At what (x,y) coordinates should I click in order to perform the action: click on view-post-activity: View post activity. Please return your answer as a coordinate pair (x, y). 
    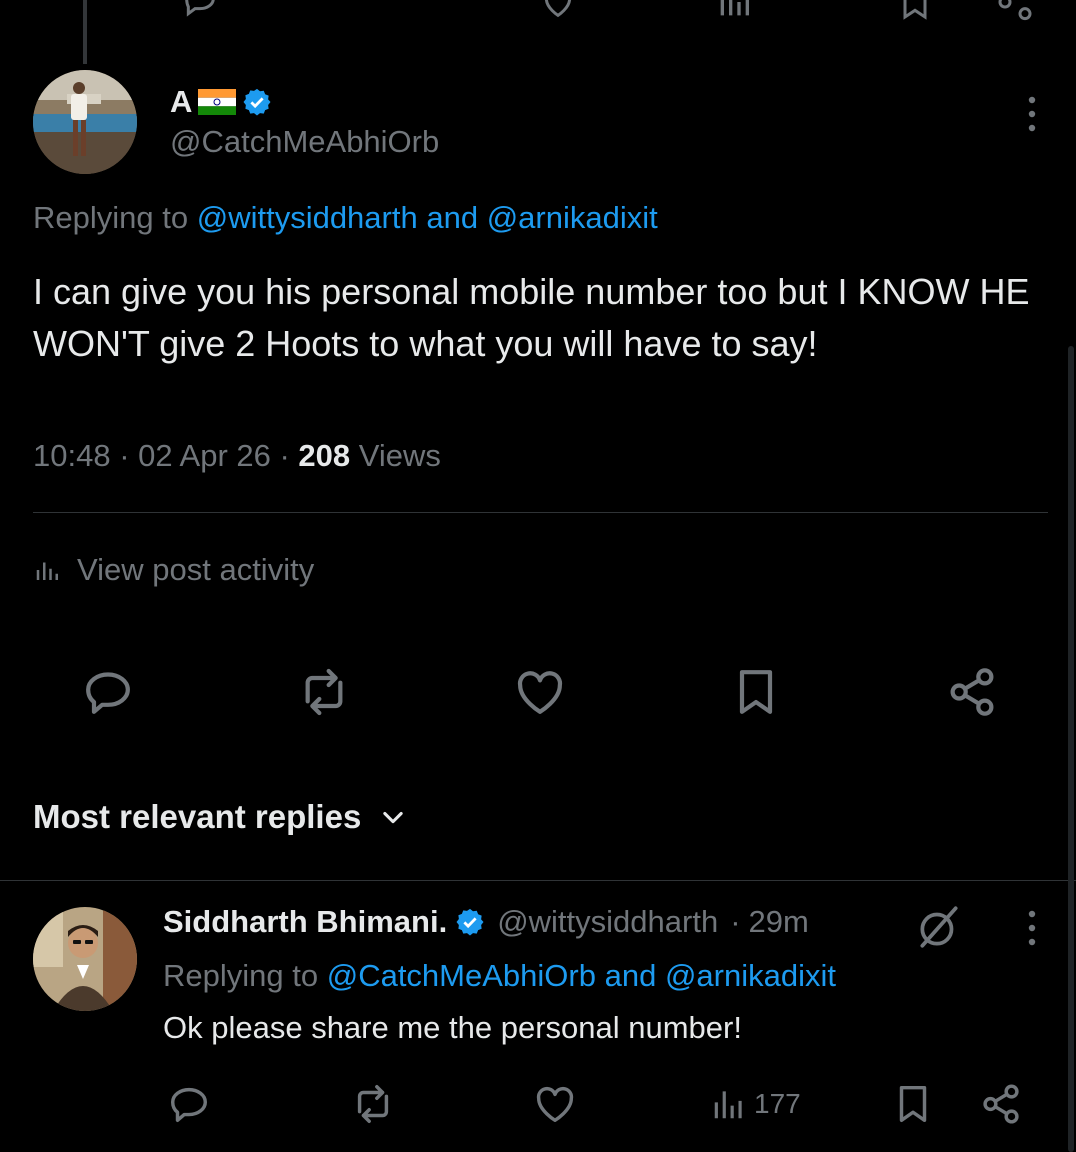
    Looking at the image, I should click on (173, 570).